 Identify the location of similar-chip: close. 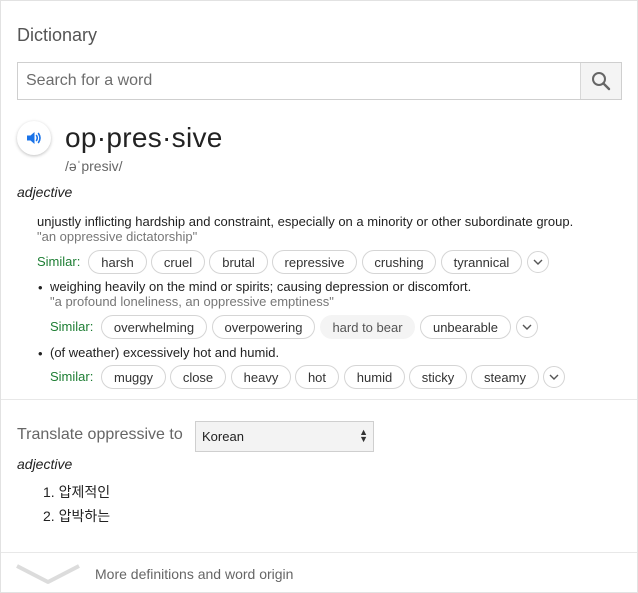
(198, 377).